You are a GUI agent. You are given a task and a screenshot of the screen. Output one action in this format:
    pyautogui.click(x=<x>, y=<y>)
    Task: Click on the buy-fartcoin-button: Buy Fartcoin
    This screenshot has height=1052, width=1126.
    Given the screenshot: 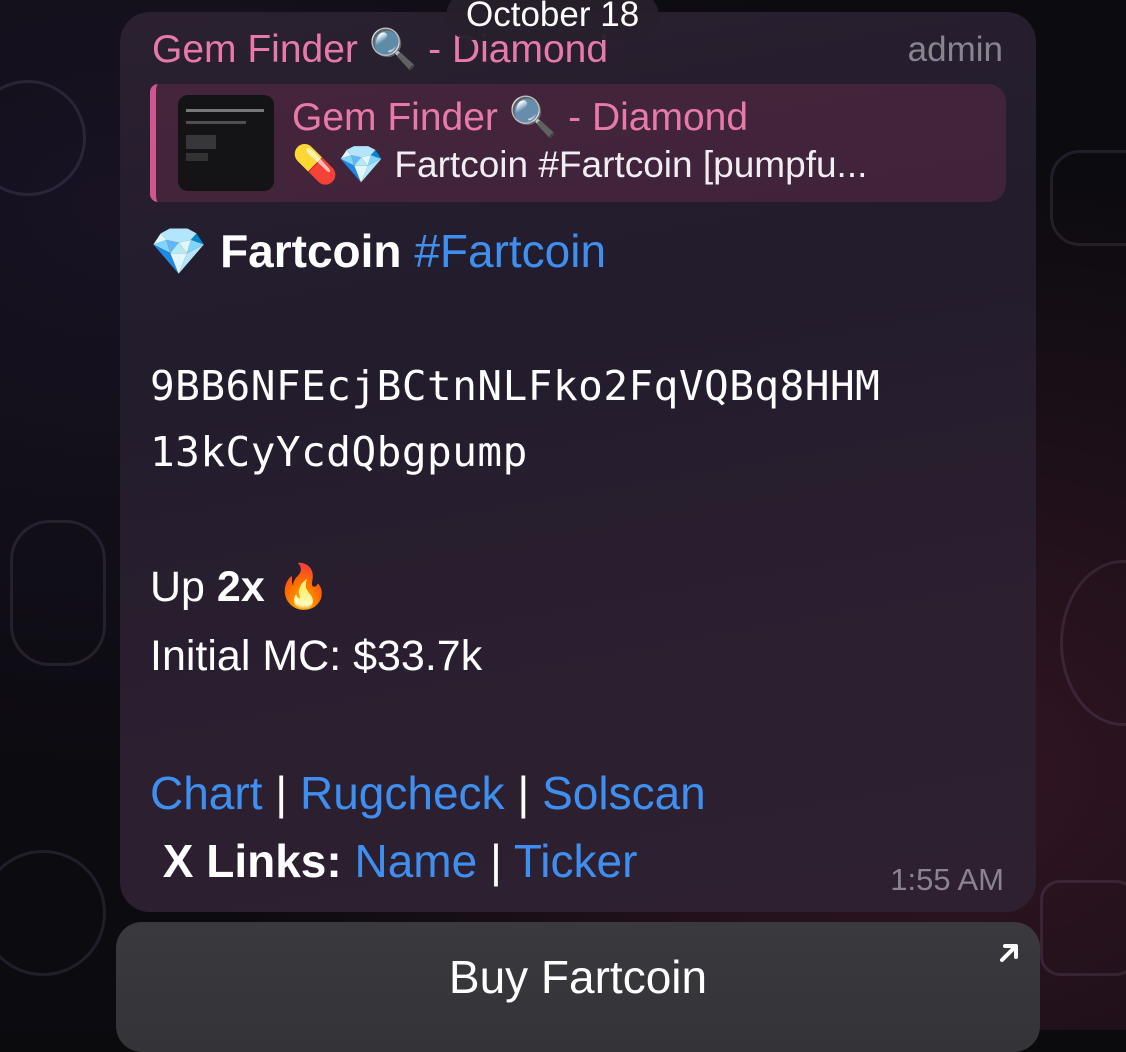 What is the action you would take?
    pyautogui.click(x=578, y=987)
    